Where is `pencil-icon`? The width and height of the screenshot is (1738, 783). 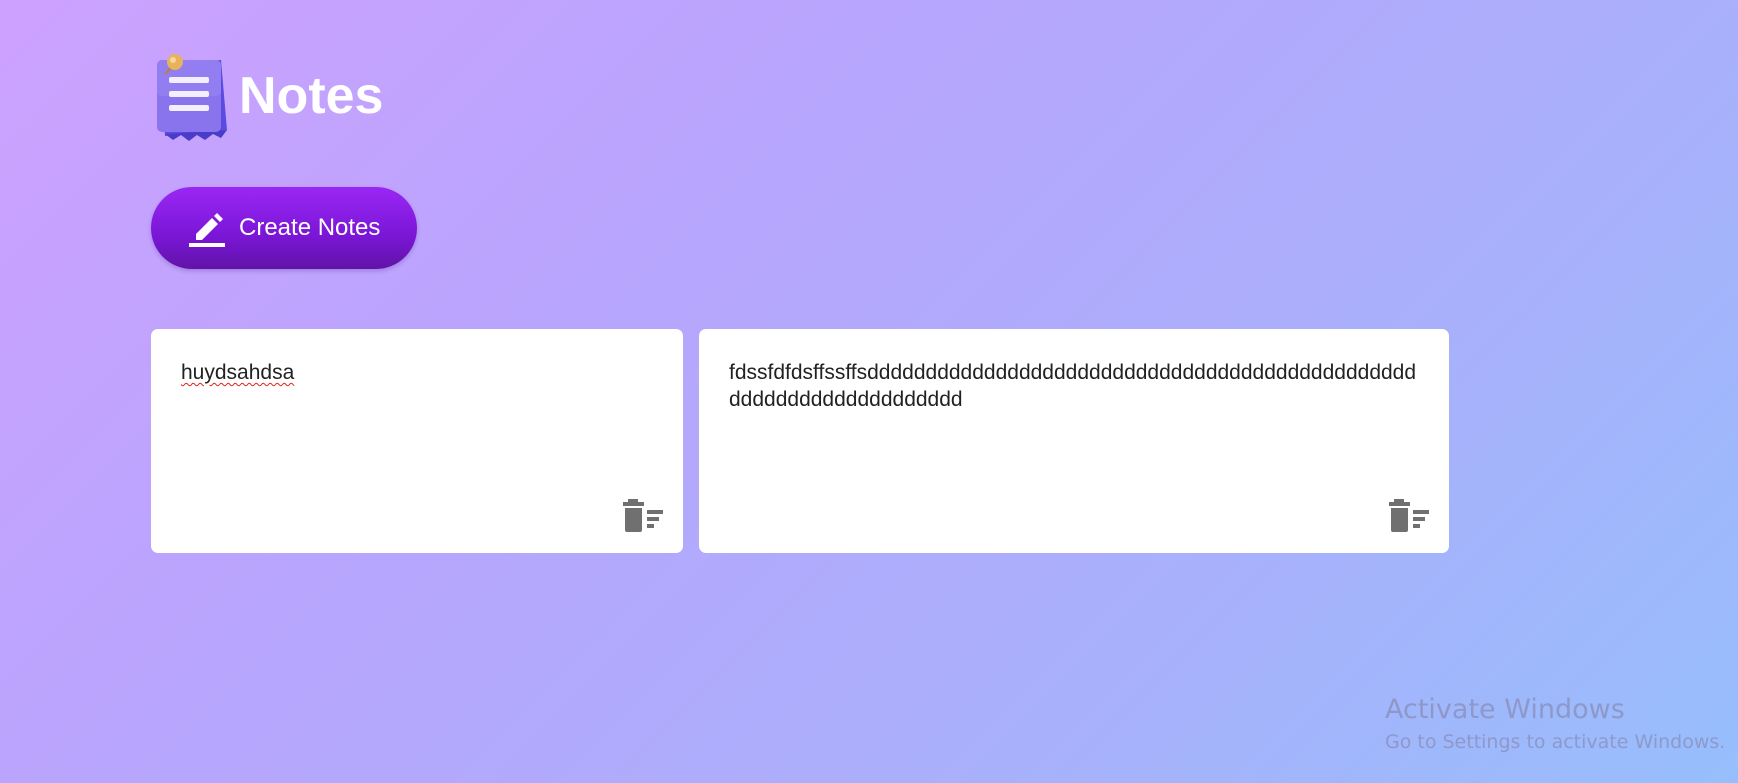
pencil-icon is located at coordinates (206, 228).